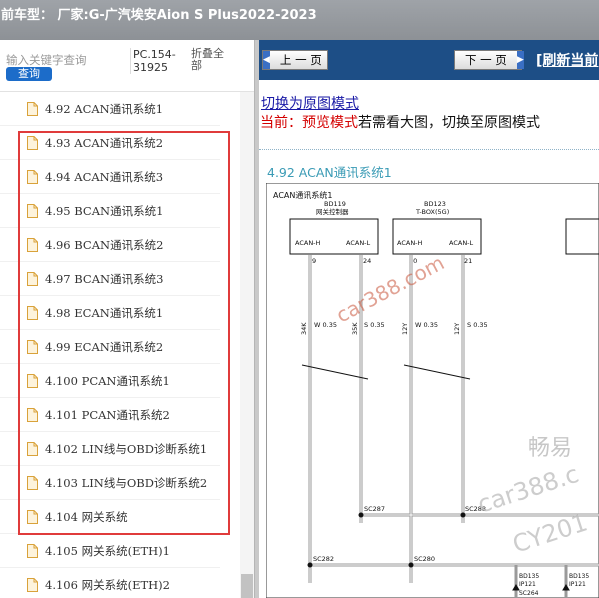 The image size is (599, 598). I want to click on tree-item: 4.92 ACAN通讯系统1, so click(110, 109).